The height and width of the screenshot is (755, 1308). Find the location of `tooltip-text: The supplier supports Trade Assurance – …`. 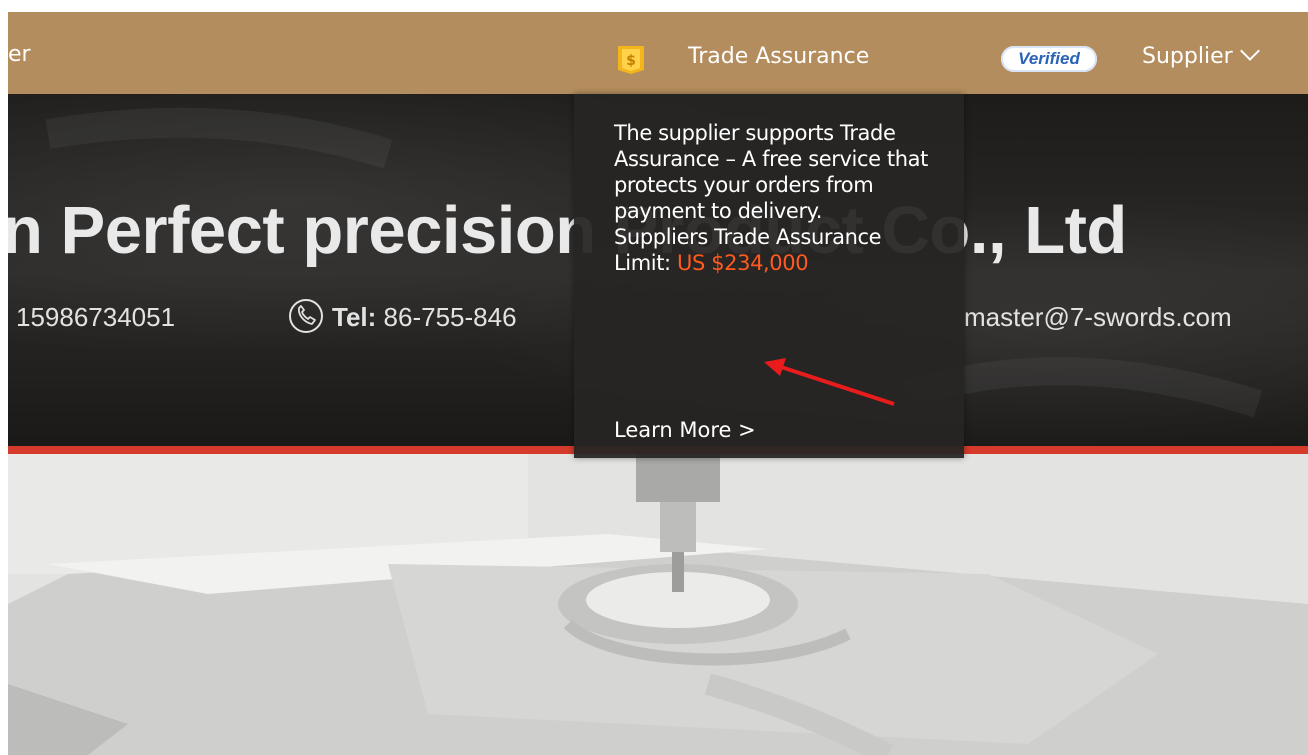

tooltip-text: The supplier supports Trade Assurance – … is located at coordinates (774, 198).